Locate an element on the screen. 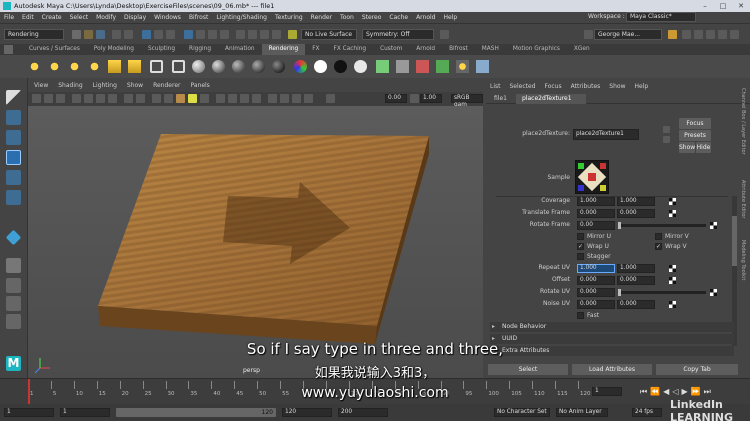 The image size is (750, 421). scale-tool-icon is located at coordinates (13, 197).